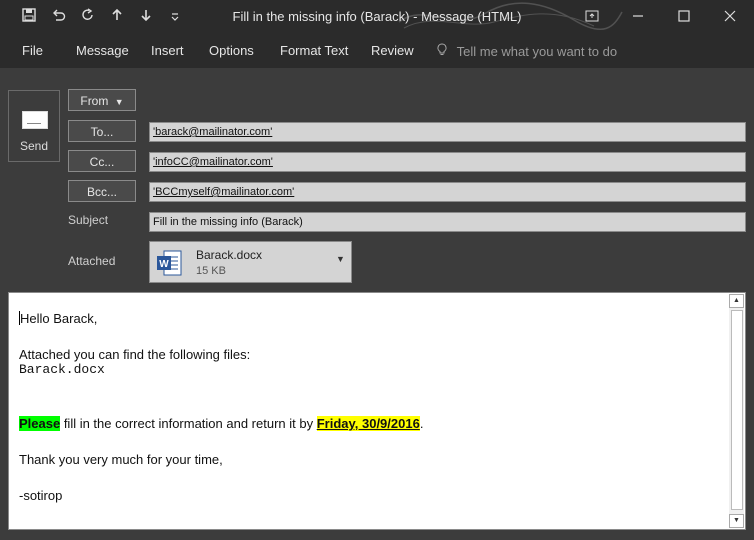 The height and width of the screenshot is (540, 754). I want to click on attachment-size: 15 KB, so click(211, 271).